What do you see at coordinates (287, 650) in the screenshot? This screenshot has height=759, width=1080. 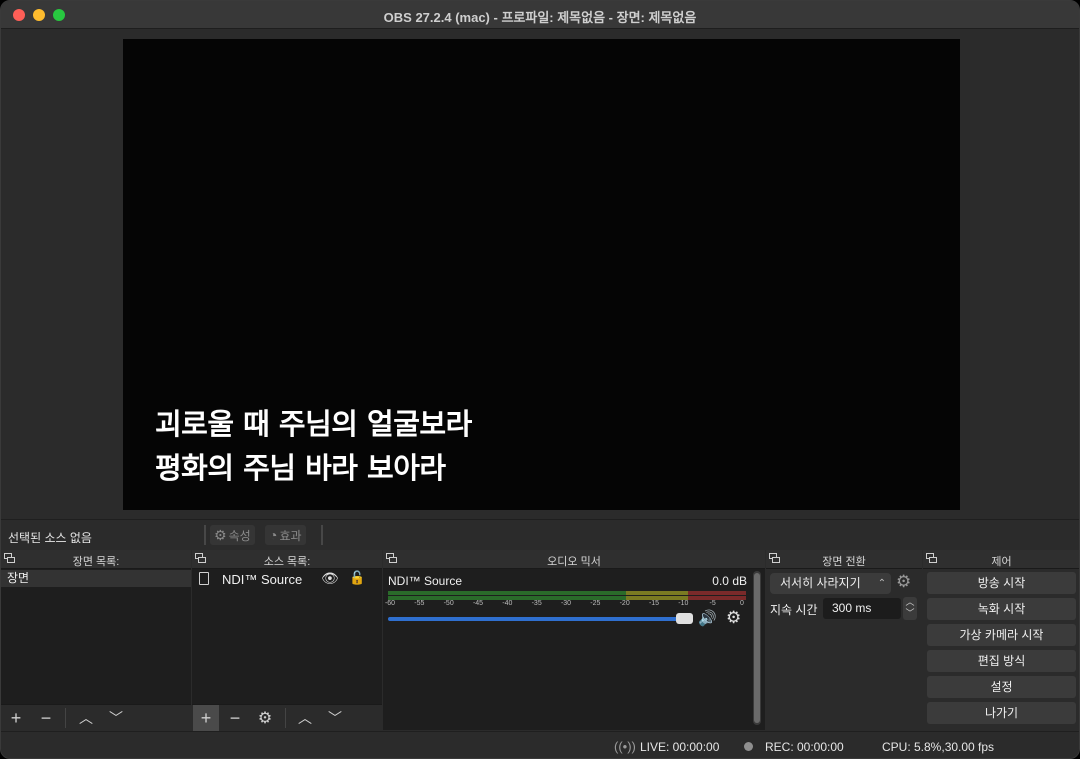 I see `sources-list: NDI™ Source 👁 🔓 + − ⚙ ︿ ﹀` at bounding box center [287, 650].